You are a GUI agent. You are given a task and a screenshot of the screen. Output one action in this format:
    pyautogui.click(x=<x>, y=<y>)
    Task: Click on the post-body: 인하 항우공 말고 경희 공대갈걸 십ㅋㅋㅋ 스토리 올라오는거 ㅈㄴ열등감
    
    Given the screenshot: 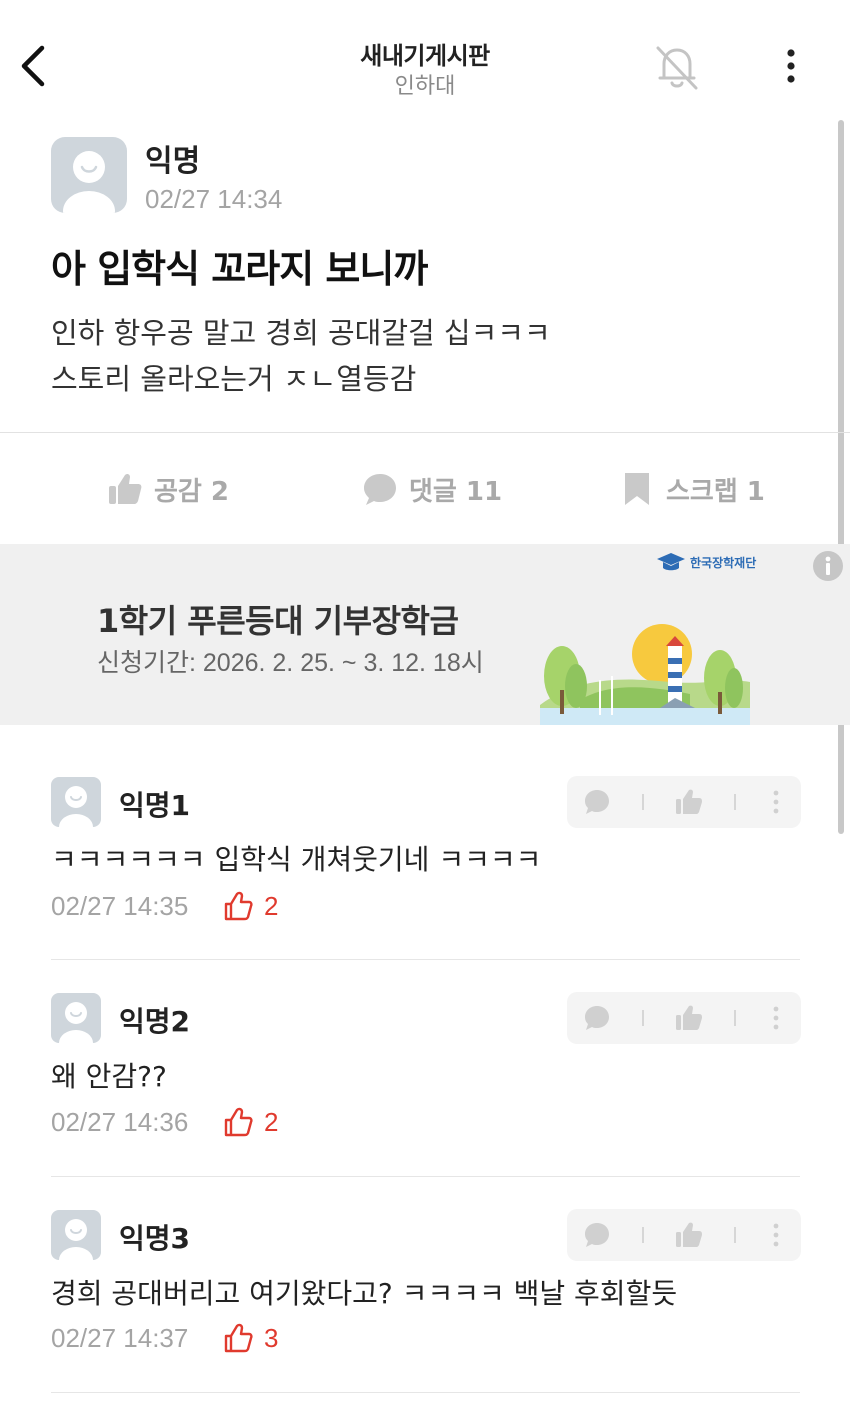 What is the action you would take?
    pyautogui.click(x=301, y=356)
    